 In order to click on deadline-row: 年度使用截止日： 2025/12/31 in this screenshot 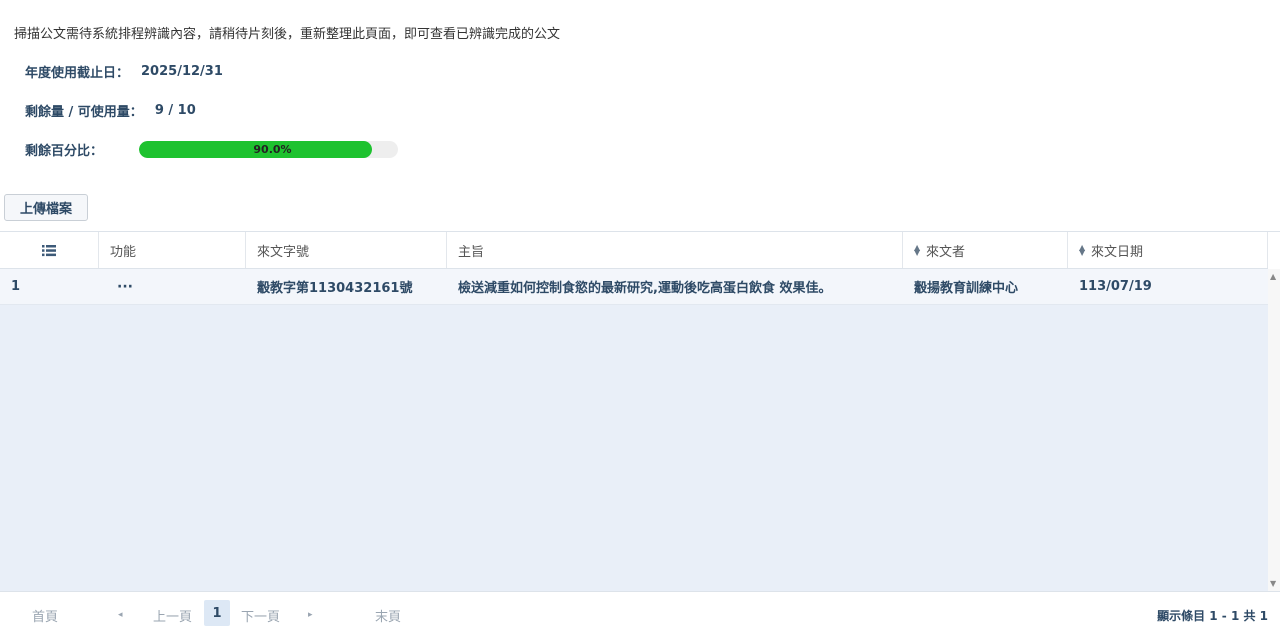, I will do `click(124, 71)`.